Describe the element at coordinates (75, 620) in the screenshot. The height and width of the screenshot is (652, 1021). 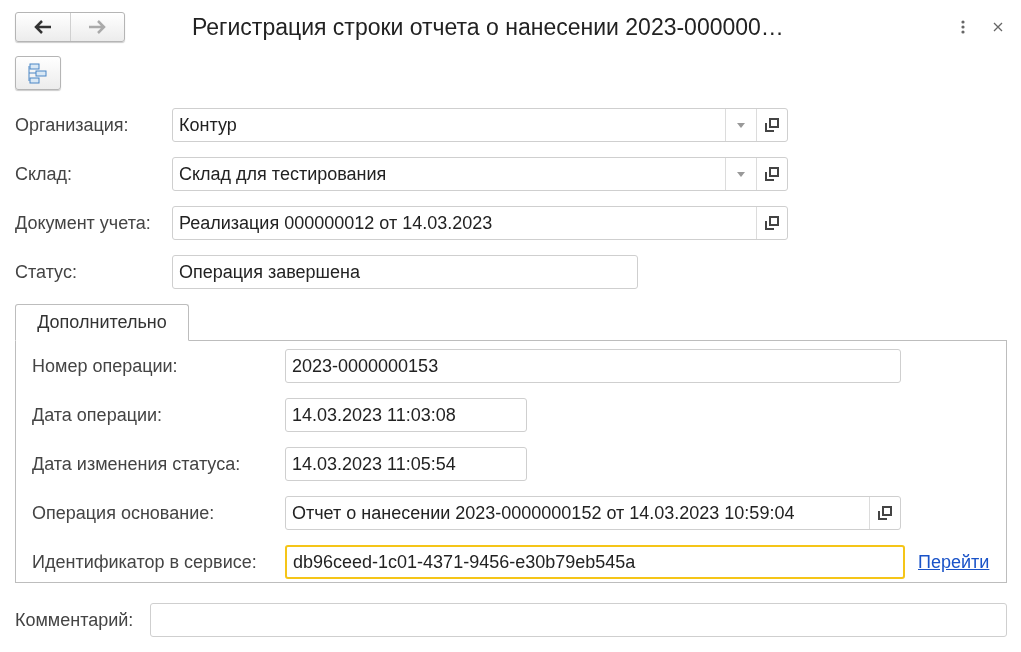
I see `field-label: Комментарий:` at that location.